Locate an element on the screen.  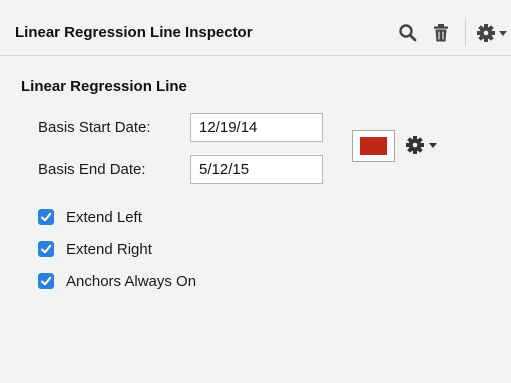
extend-right-label: Extend Right is located at coordinates (109, 249).